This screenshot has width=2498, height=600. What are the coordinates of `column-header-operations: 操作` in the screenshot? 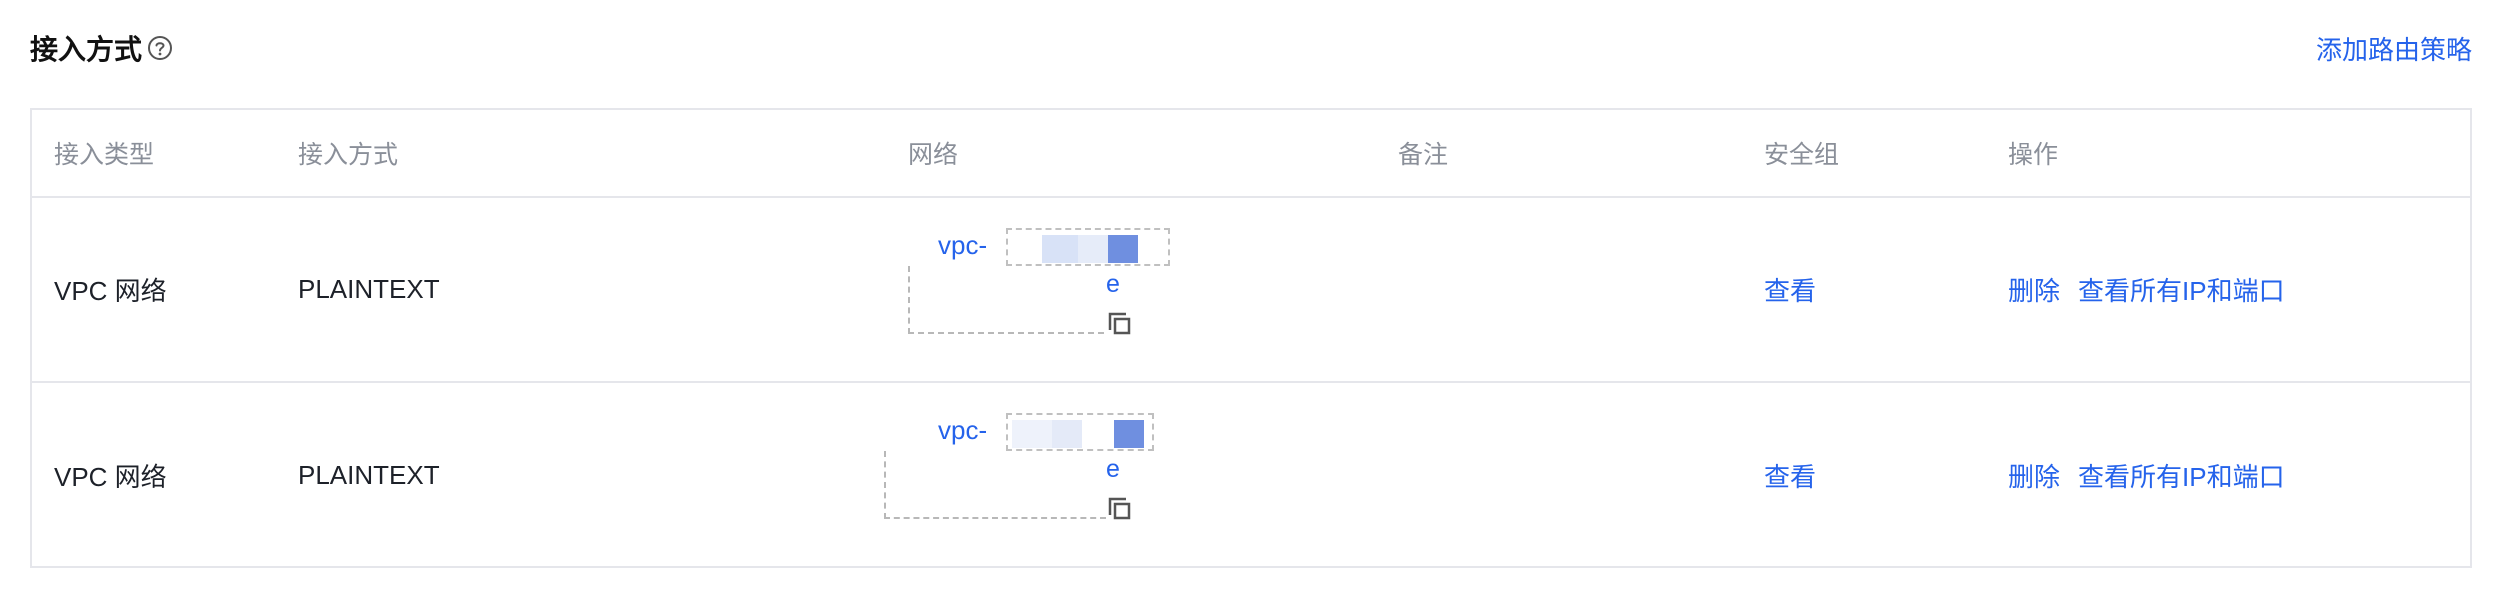 It's located at (2033, 155).